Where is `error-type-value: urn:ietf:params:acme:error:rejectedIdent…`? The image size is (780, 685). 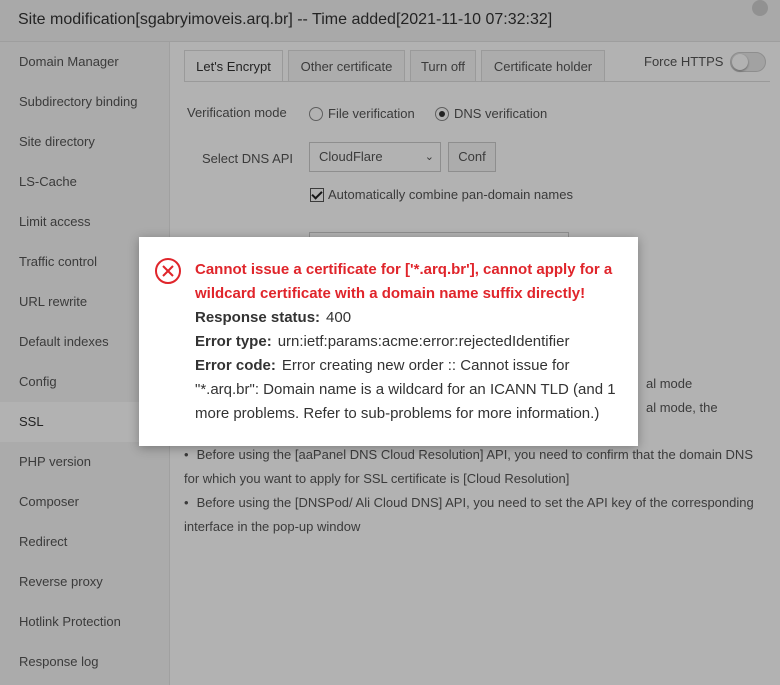 error-type-value: urn:ietf:params:acme:error:rejectedIdent… is located at coordinates (423, 341).